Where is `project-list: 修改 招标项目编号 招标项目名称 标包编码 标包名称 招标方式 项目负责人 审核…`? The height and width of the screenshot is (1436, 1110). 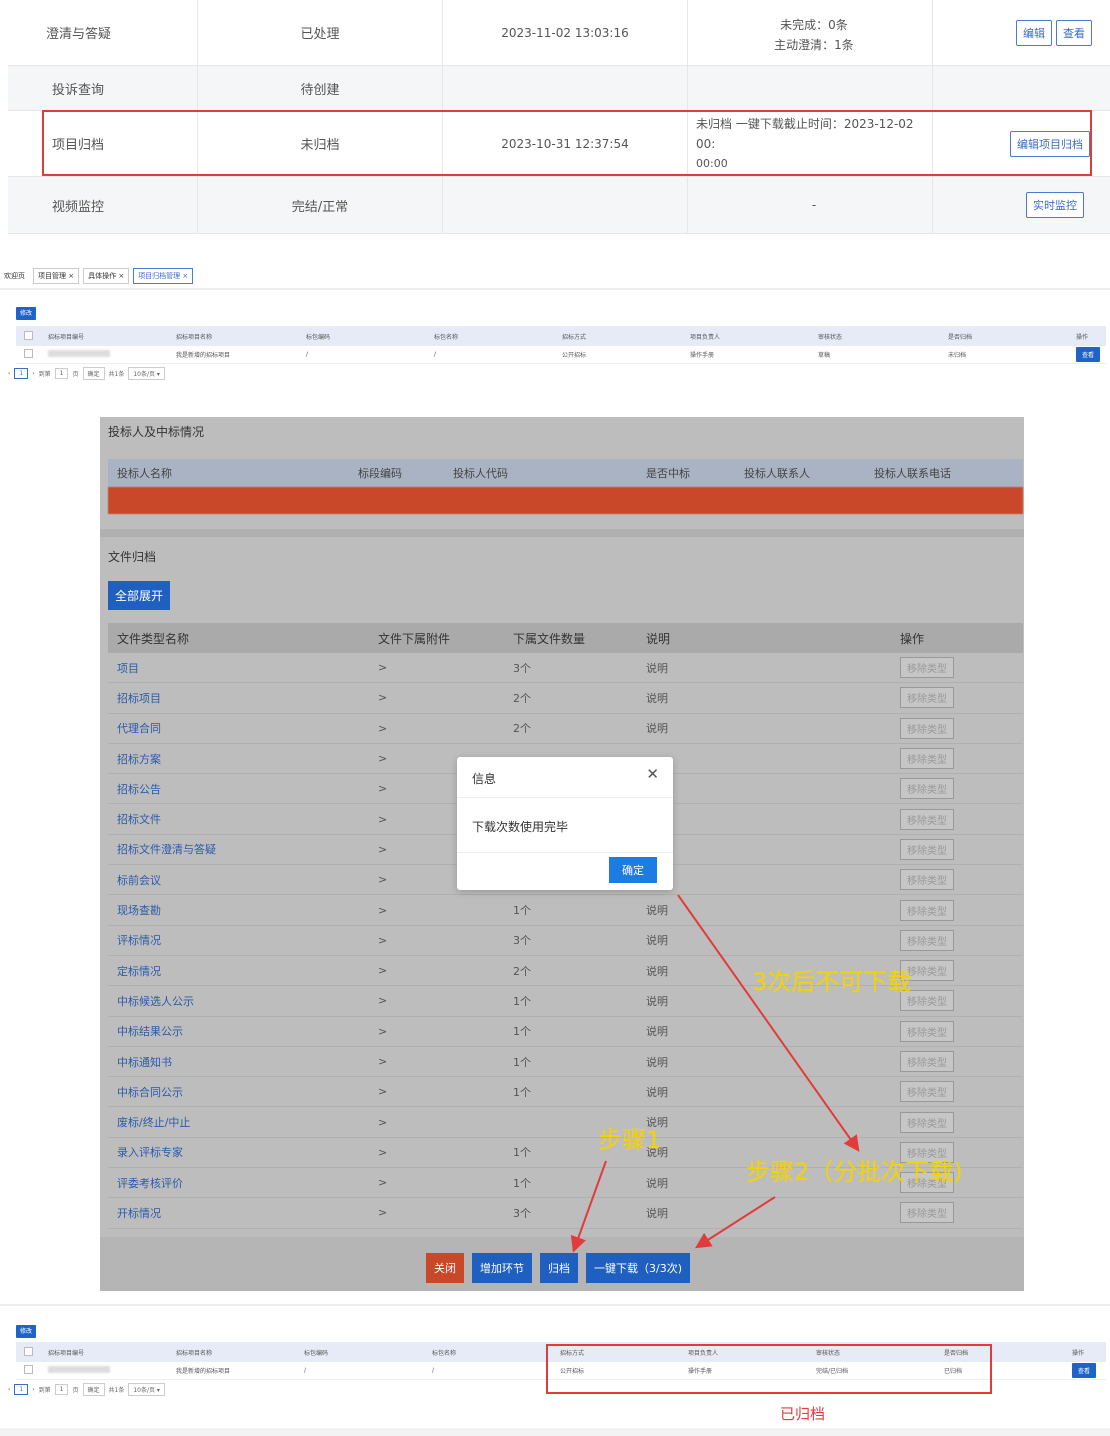 project-list: 修改 招标项目编号 招标项目名称 标包编码 标包名称 招标方式 项目负责人 审核… is located at coordinates (557, 343).